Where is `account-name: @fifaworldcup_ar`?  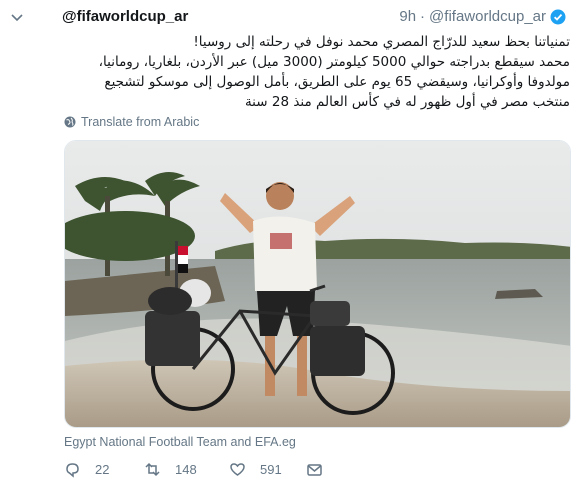
account-name: @fifaworldcup_ar is located at coordinates (125, 16).